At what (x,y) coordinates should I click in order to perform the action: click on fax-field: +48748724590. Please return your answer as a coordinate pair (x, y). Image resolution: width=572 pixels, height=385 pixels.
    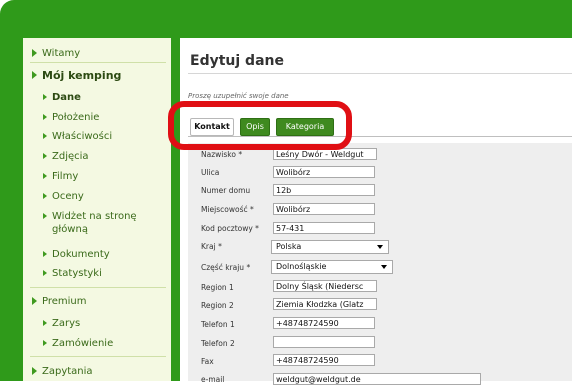
    Looking at the image, I should click on (324, 360).